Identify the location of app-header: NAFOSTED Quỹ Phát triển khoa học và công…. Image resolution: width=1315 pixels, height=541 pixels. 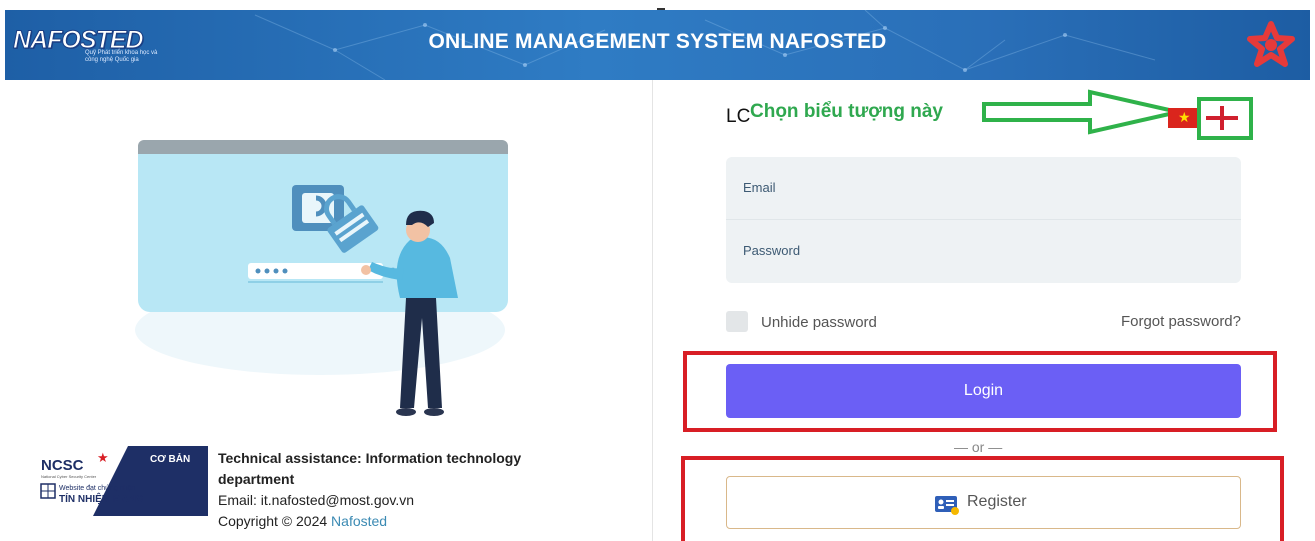
(657, 45).